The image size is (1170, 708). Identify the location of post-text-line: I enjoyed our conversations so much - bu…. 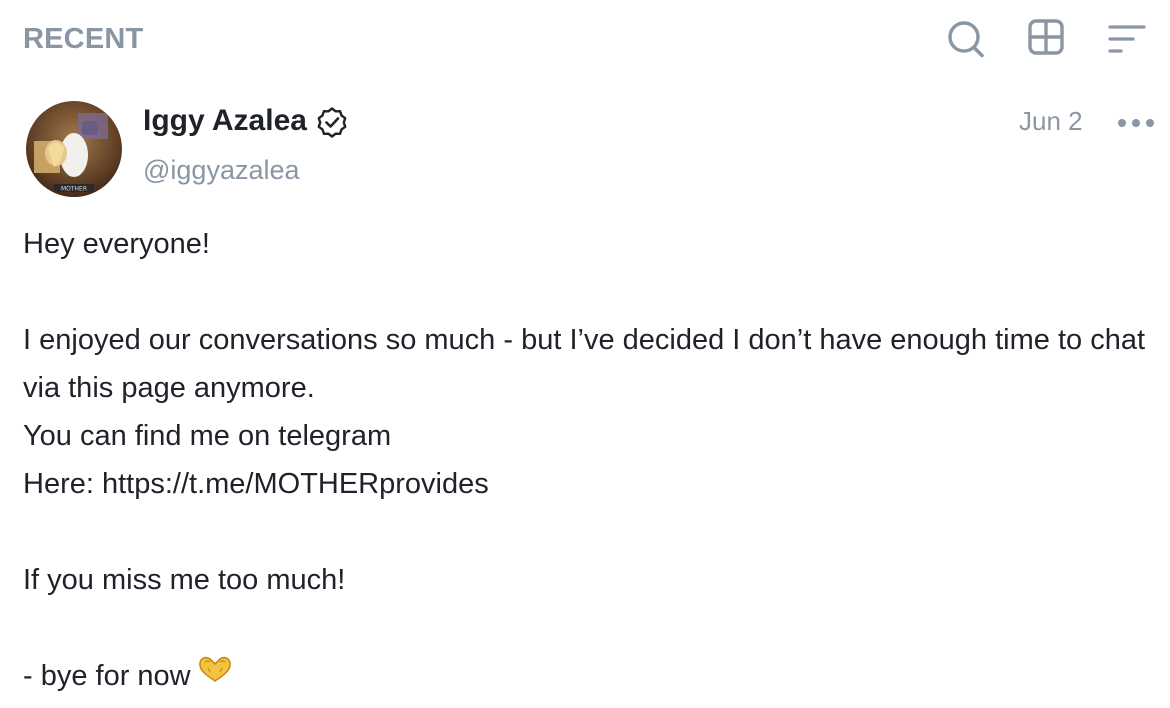
(584, 364).